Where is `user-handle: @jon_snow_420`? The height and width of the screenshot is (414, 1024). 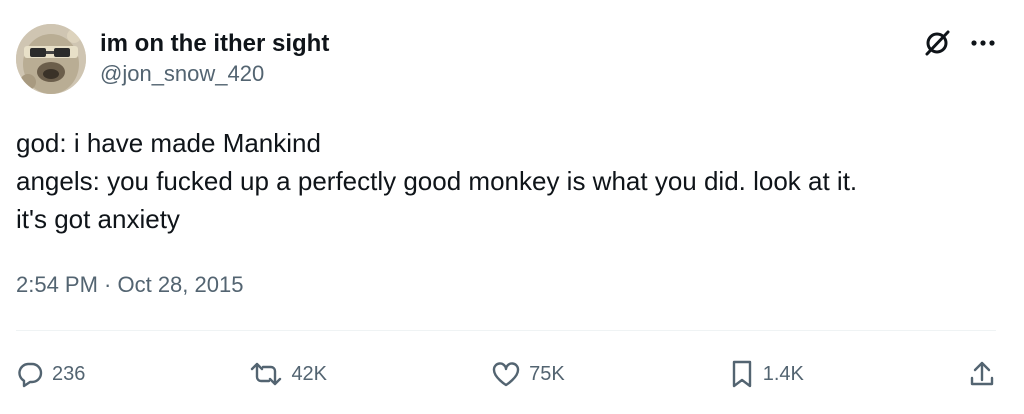
user-handle: @jon_snow_420 is located at coordinates (214, 74).